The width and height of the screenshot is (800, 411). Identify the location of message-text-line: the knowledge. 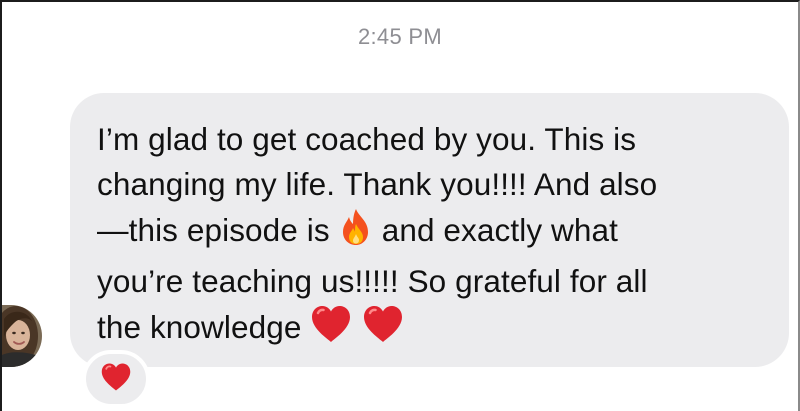
(430, 330).